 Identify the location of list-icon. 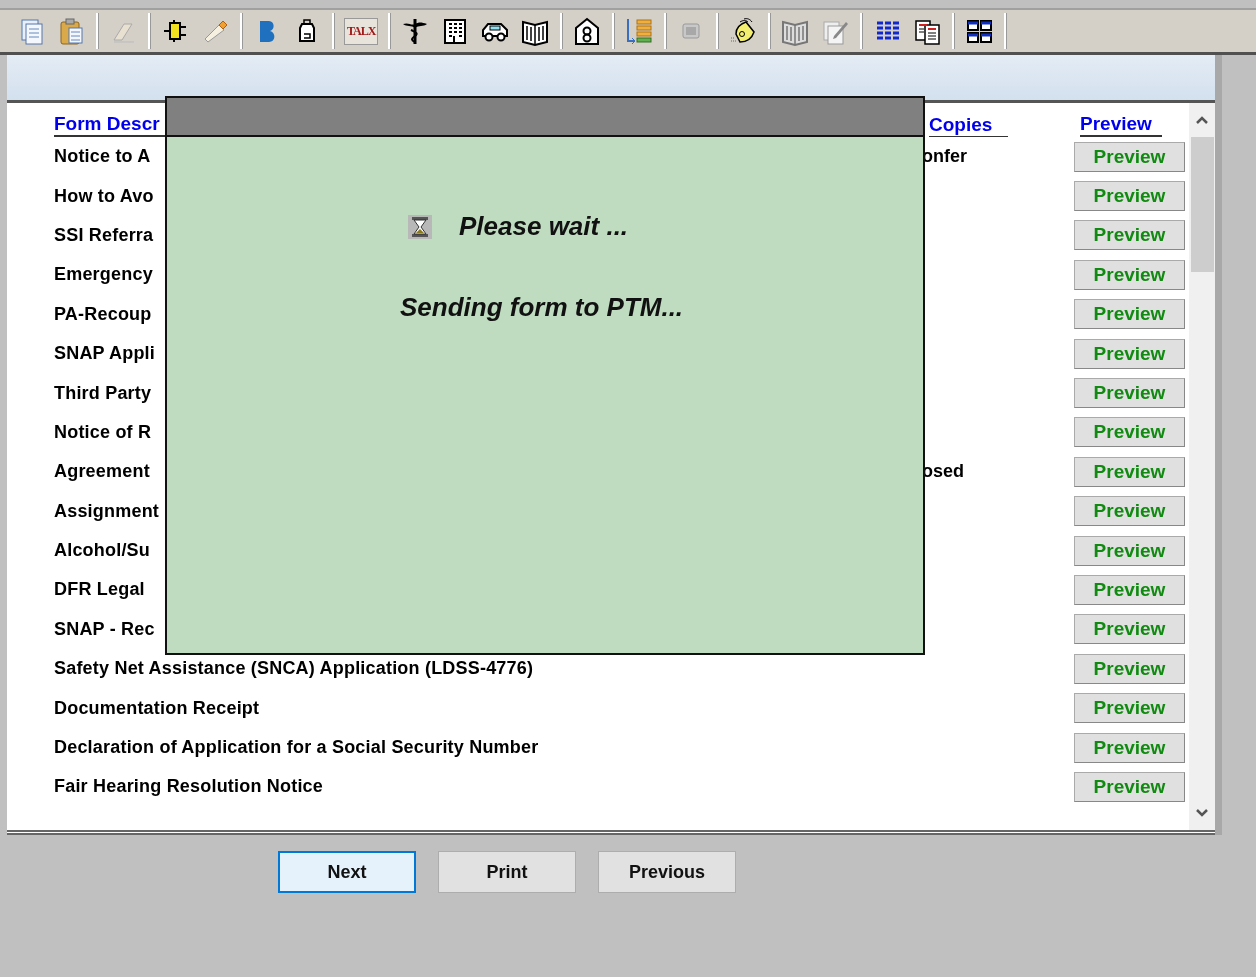
(639, 31).